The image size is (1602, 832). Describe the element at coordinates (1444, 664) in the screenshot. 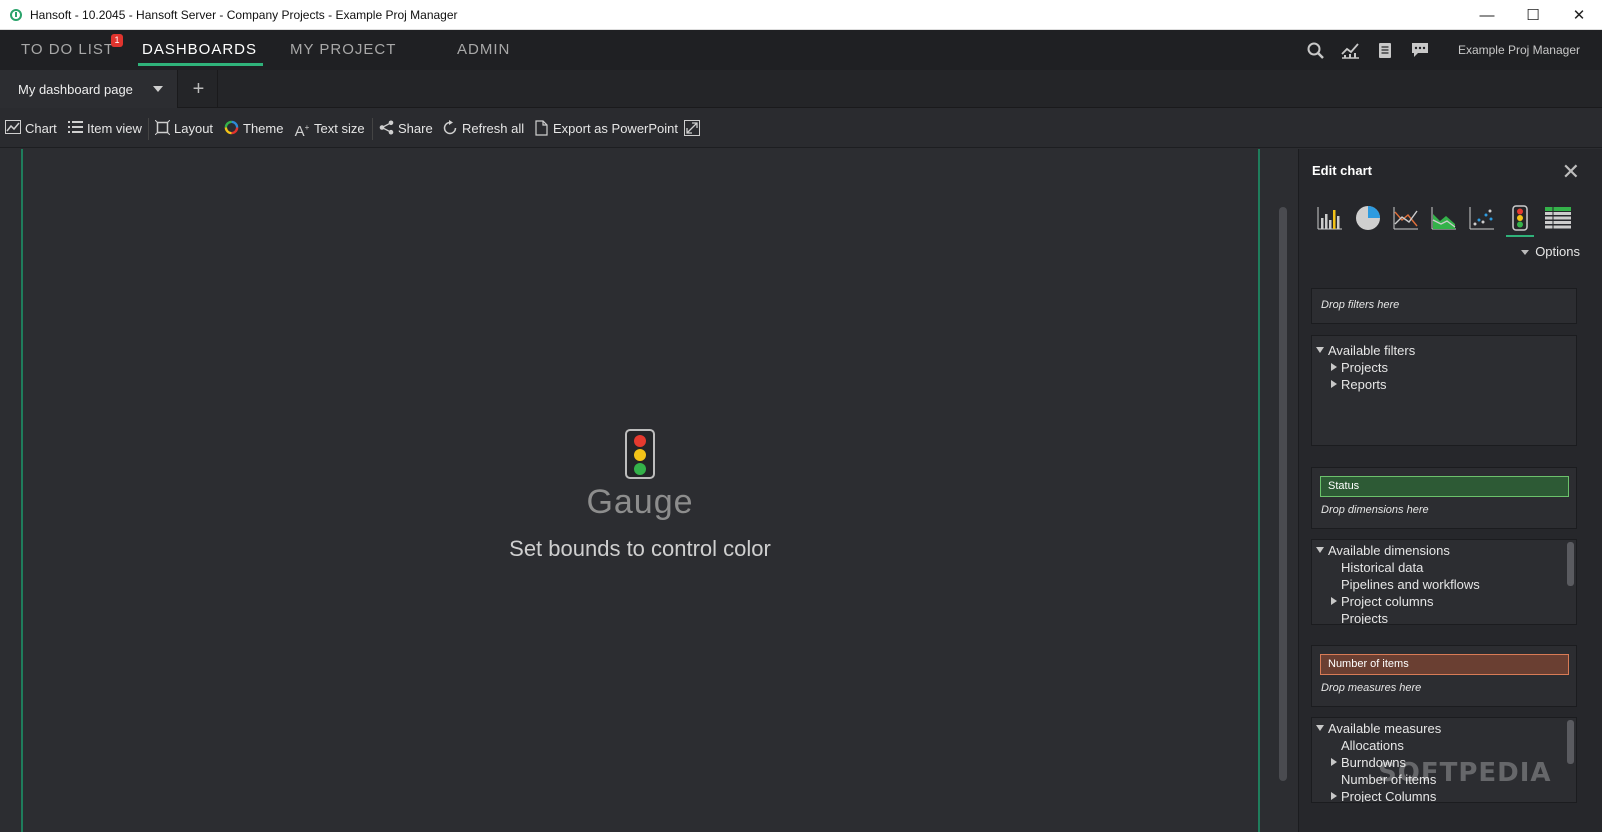

I see `number-of-items-measure-chip: Number of items` at that location.